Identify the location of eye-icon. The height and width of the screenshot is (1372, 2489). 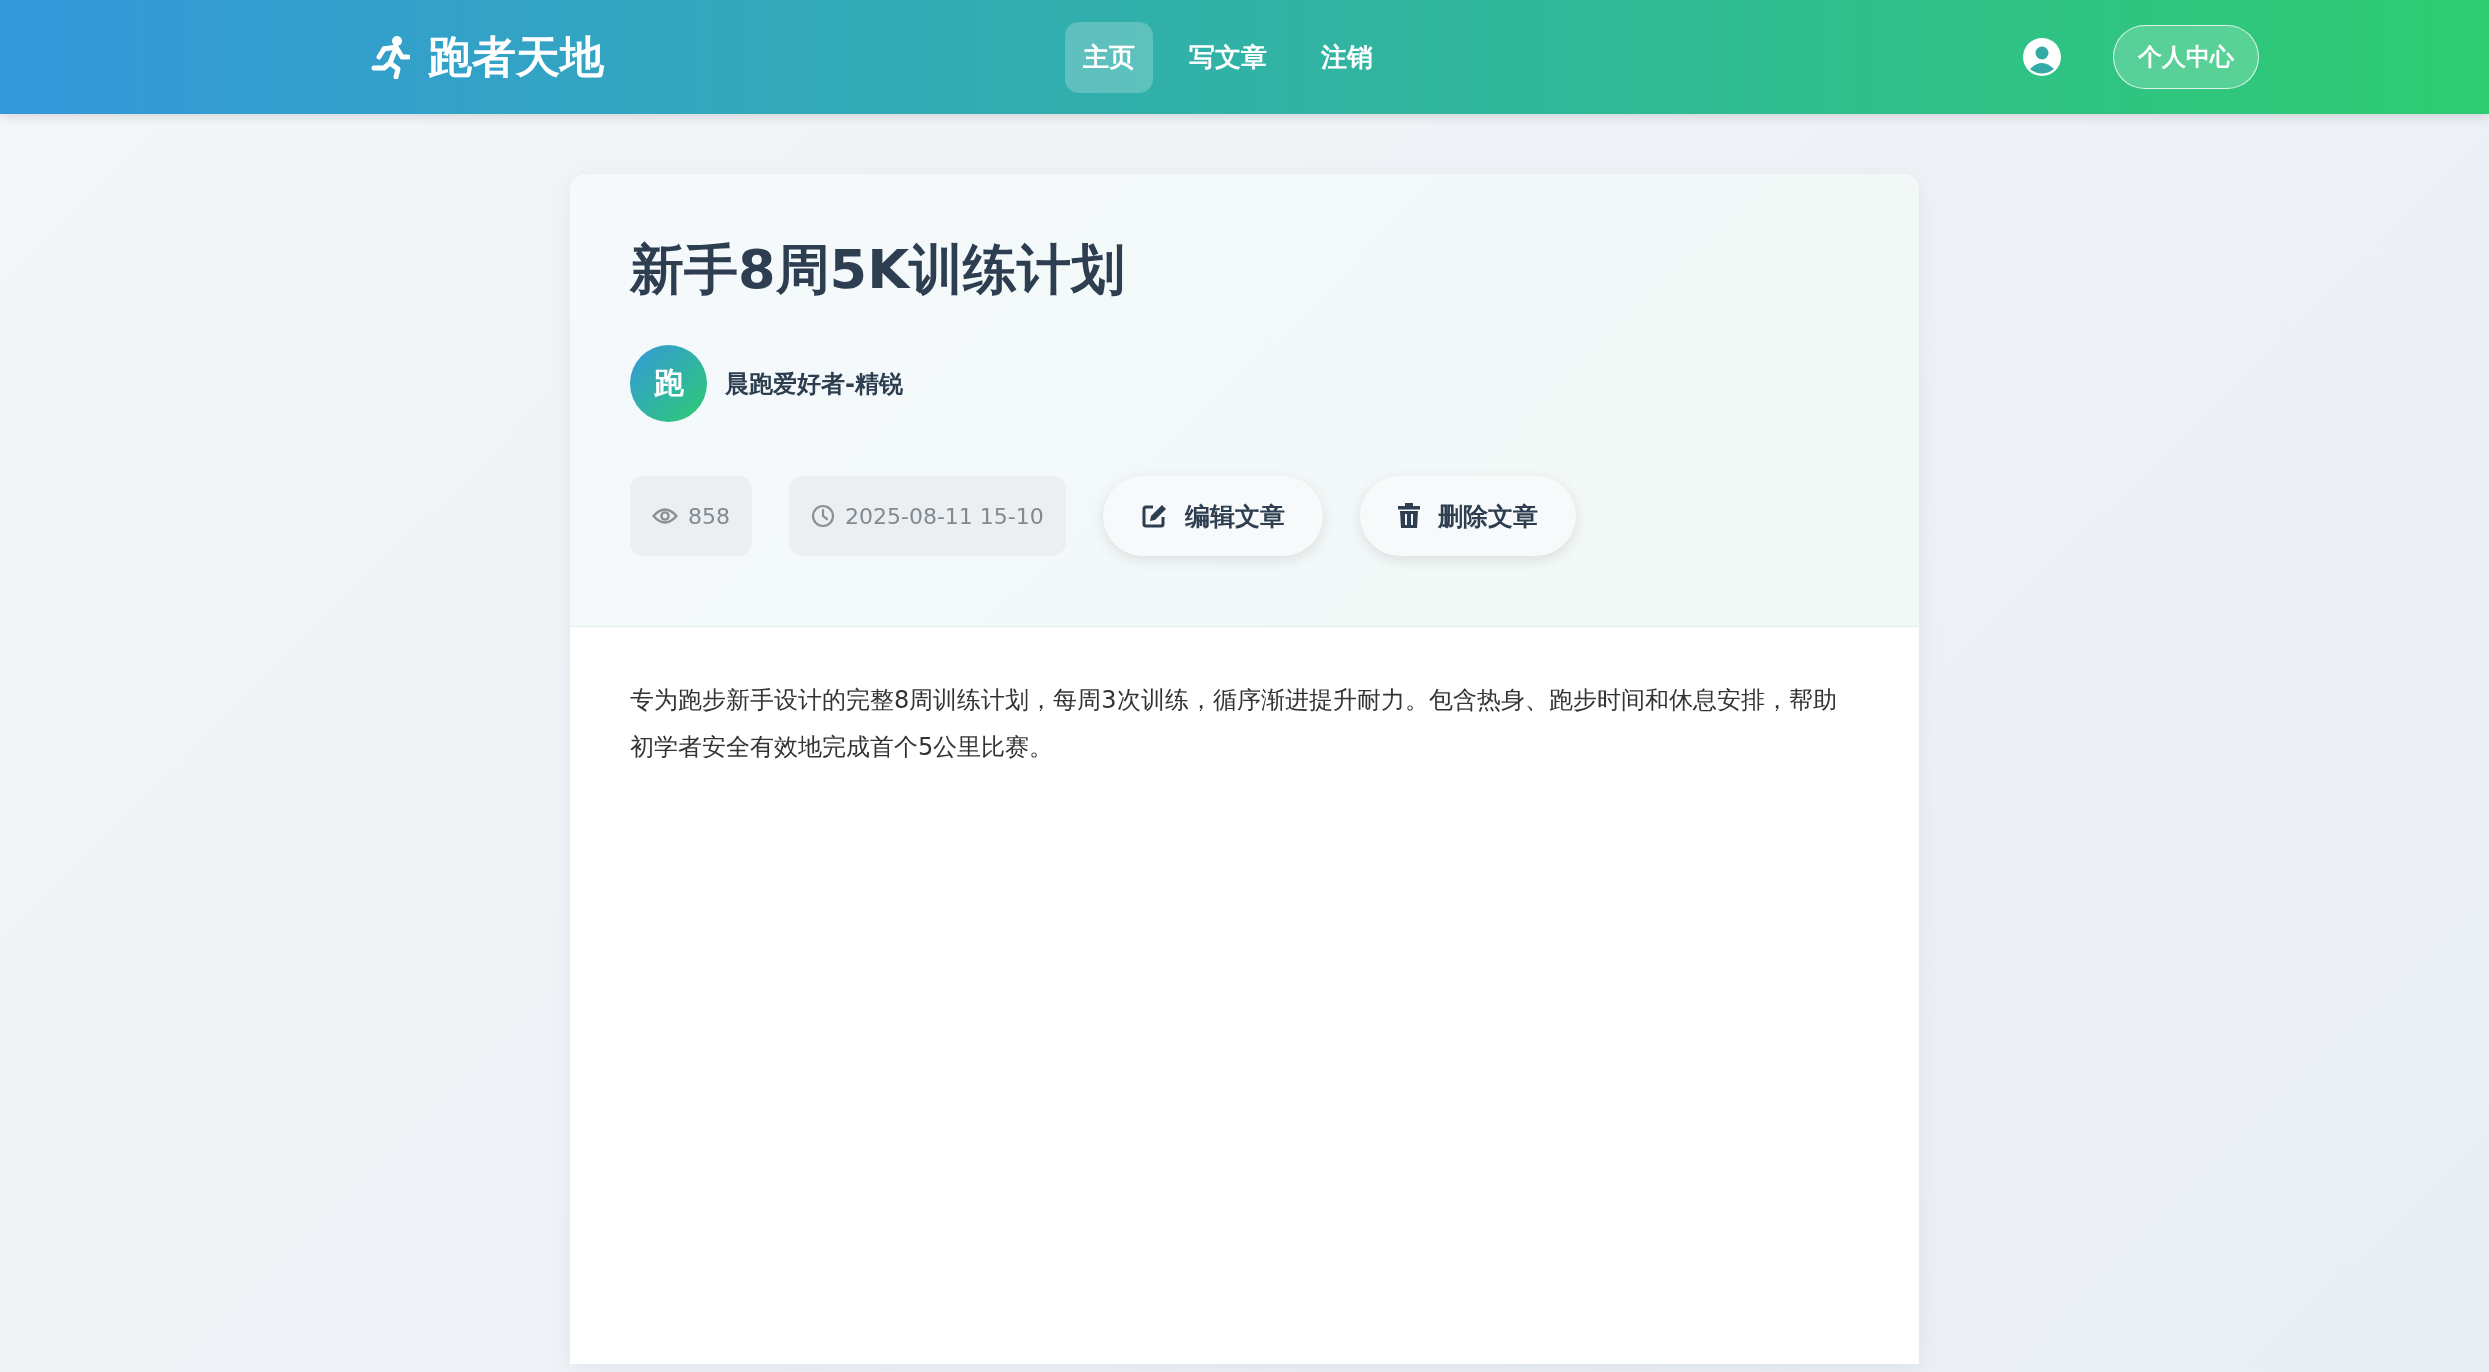
(665, 516).